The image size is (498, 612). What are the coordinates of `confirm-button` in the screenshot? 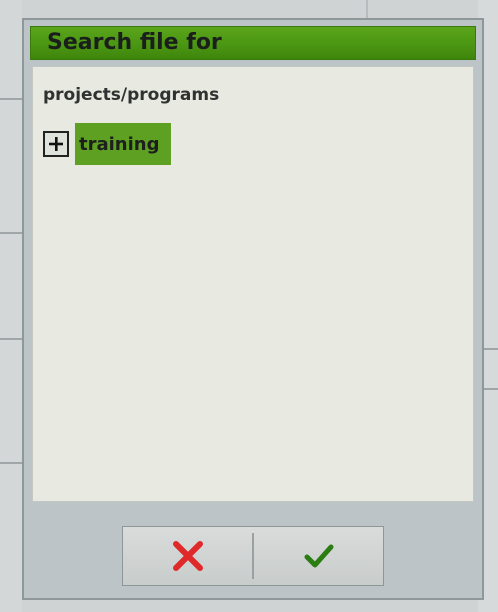 It's located at (318, 556).